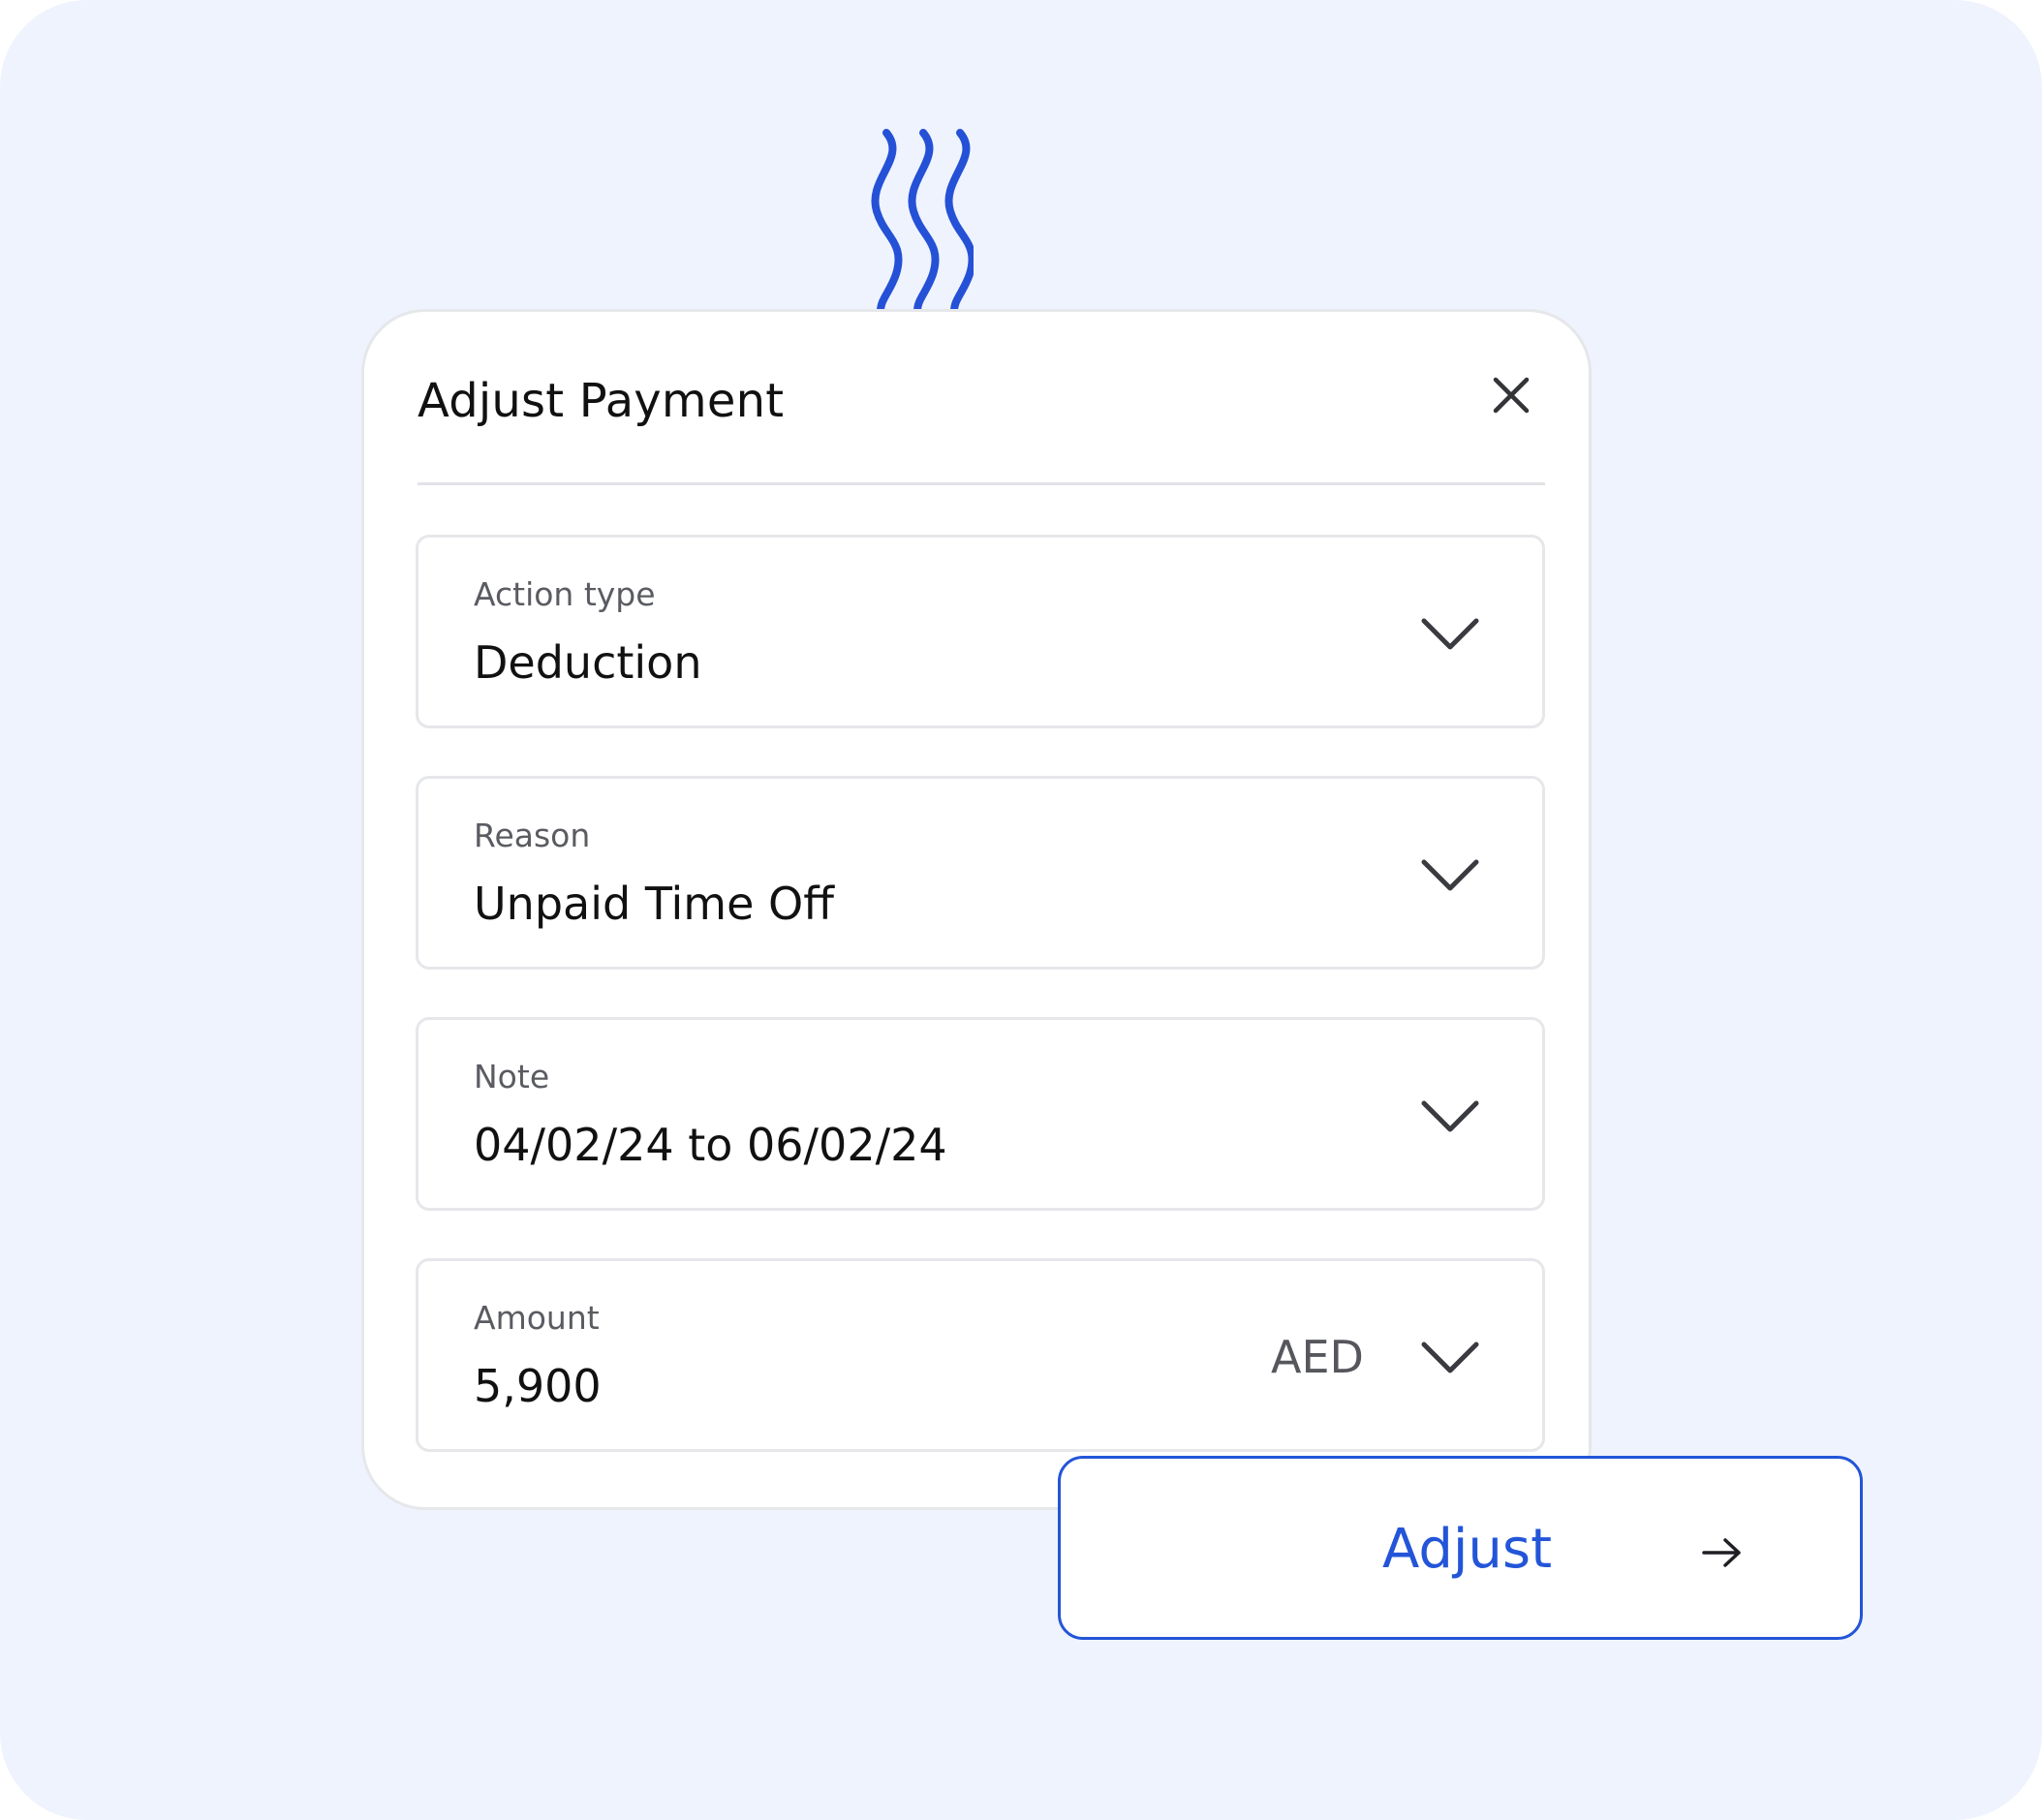 The width and height of the screenshot is (2042, 1820). Describe the element at coordinates (980, 1114) in the screenshot. I see `note-select: Note 04/02/24 to 06/02/24` at that location.